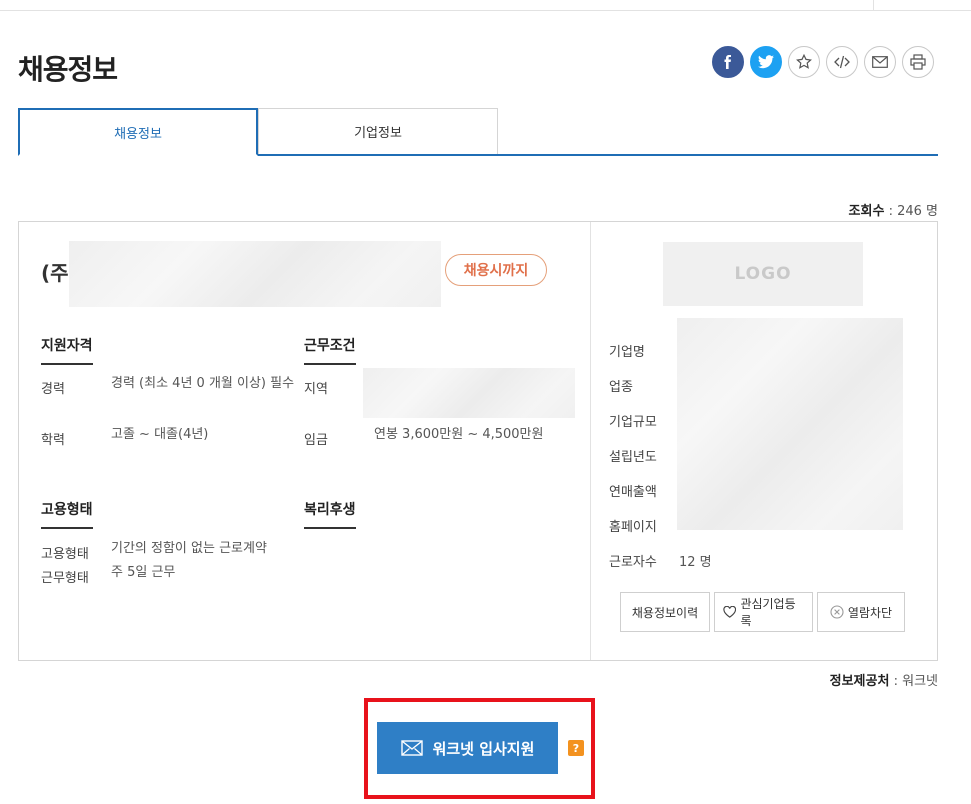 This screenshot has width=971, height=804. Describe the element at coordinates (790, 424) in the screenshot. I see `redacted-company-details` at that location.